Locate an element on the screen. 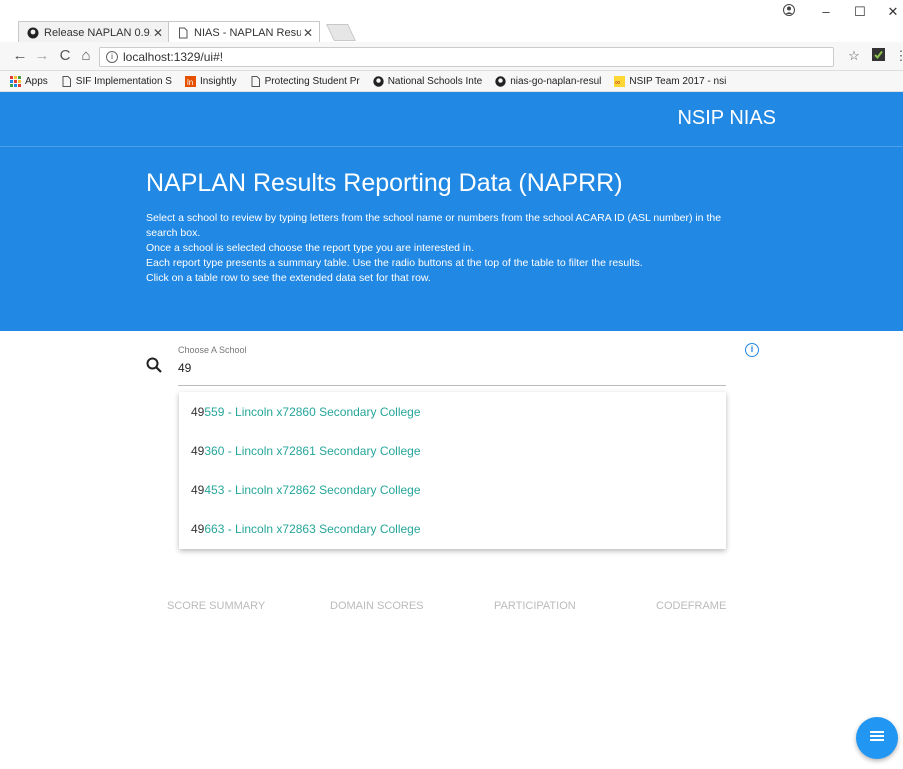 This screenshot has height=769, width=903. profile-icon is located at coordinates (789, 11).